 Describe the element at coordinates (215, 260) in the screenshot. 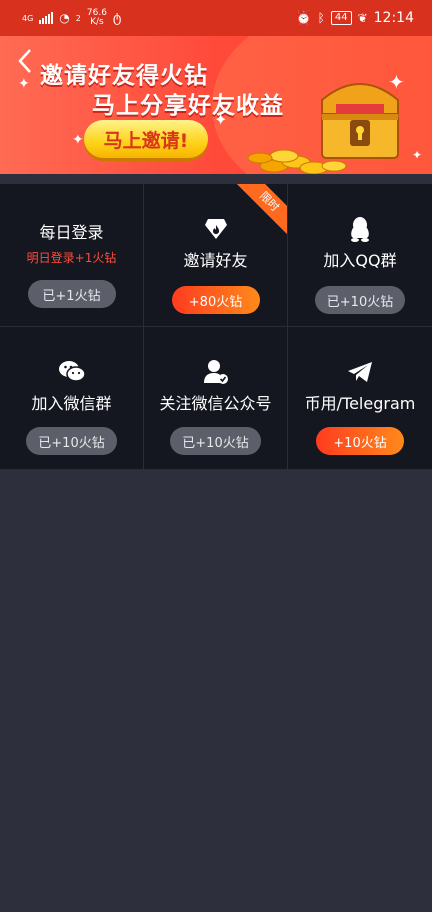

I see `task-title: 邀请好友` at that location.